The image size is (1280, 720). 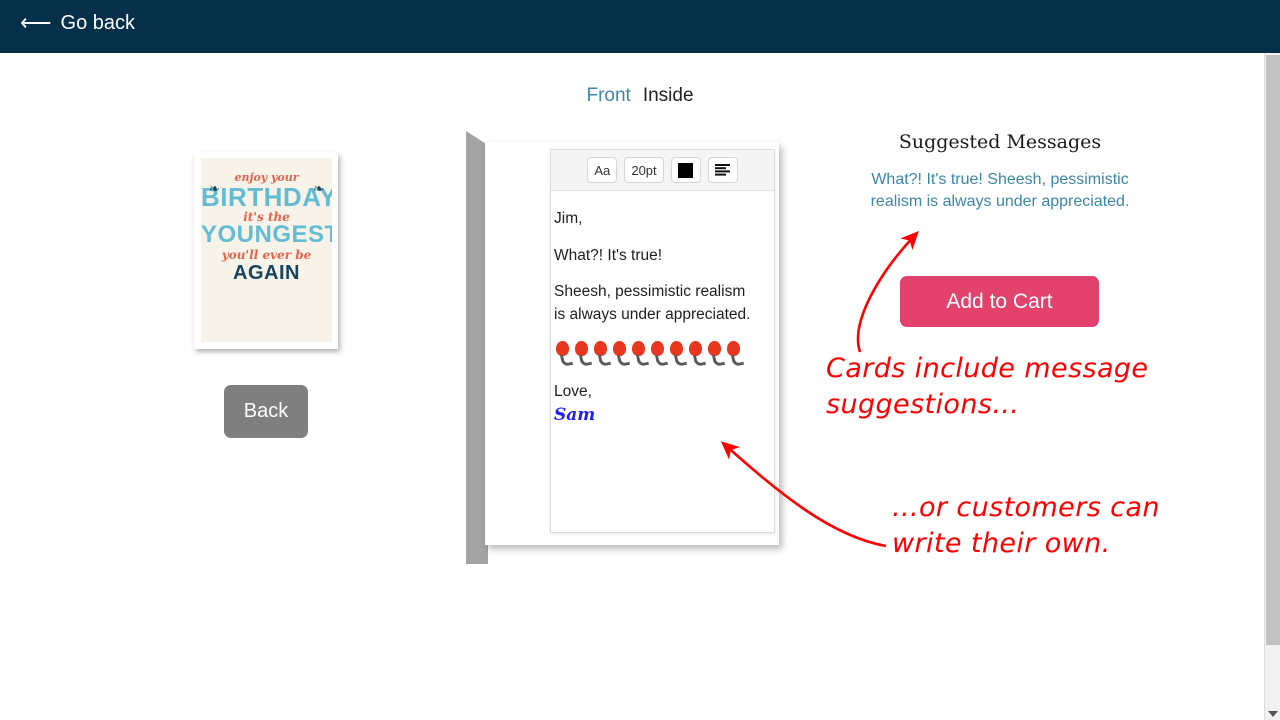 I want to click on editor-toolbar: Aa 20pt, so click(x=662, y=170).